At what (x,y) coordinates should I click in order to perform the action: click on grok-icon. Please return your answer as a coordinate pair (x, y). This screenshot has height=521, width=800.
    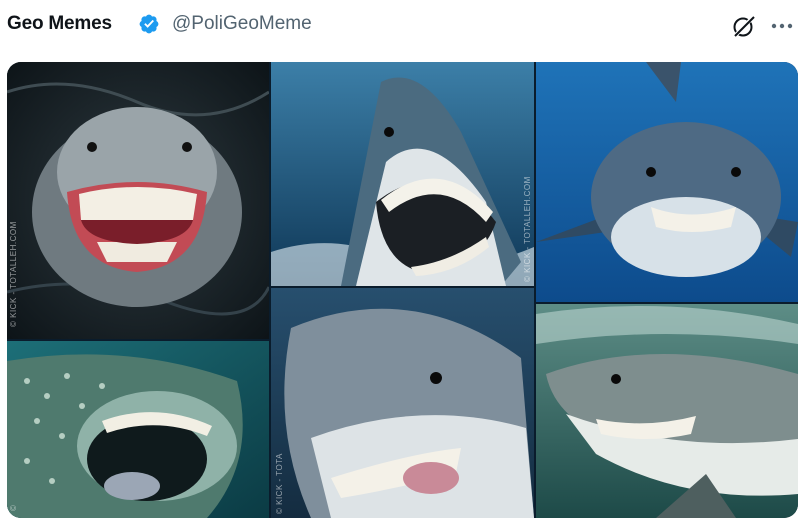
    Looking at the image, I should click on (744, 26).